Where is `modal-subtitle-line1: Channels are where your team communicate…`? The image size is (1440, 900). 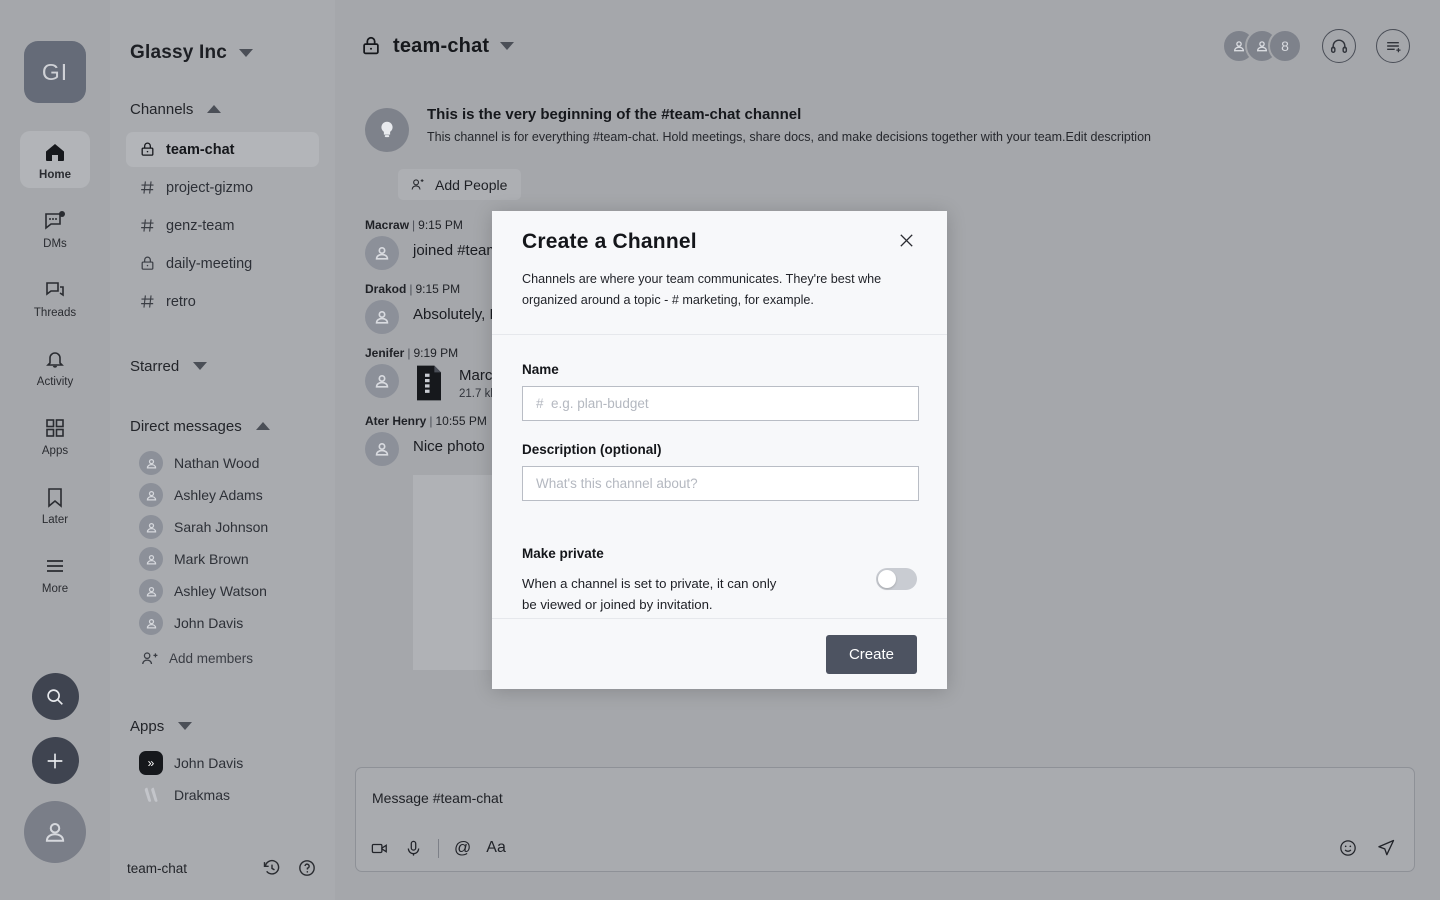 modal-subtitle-line1: Channels are where your team communicate… is located at coordinates (702, 279).